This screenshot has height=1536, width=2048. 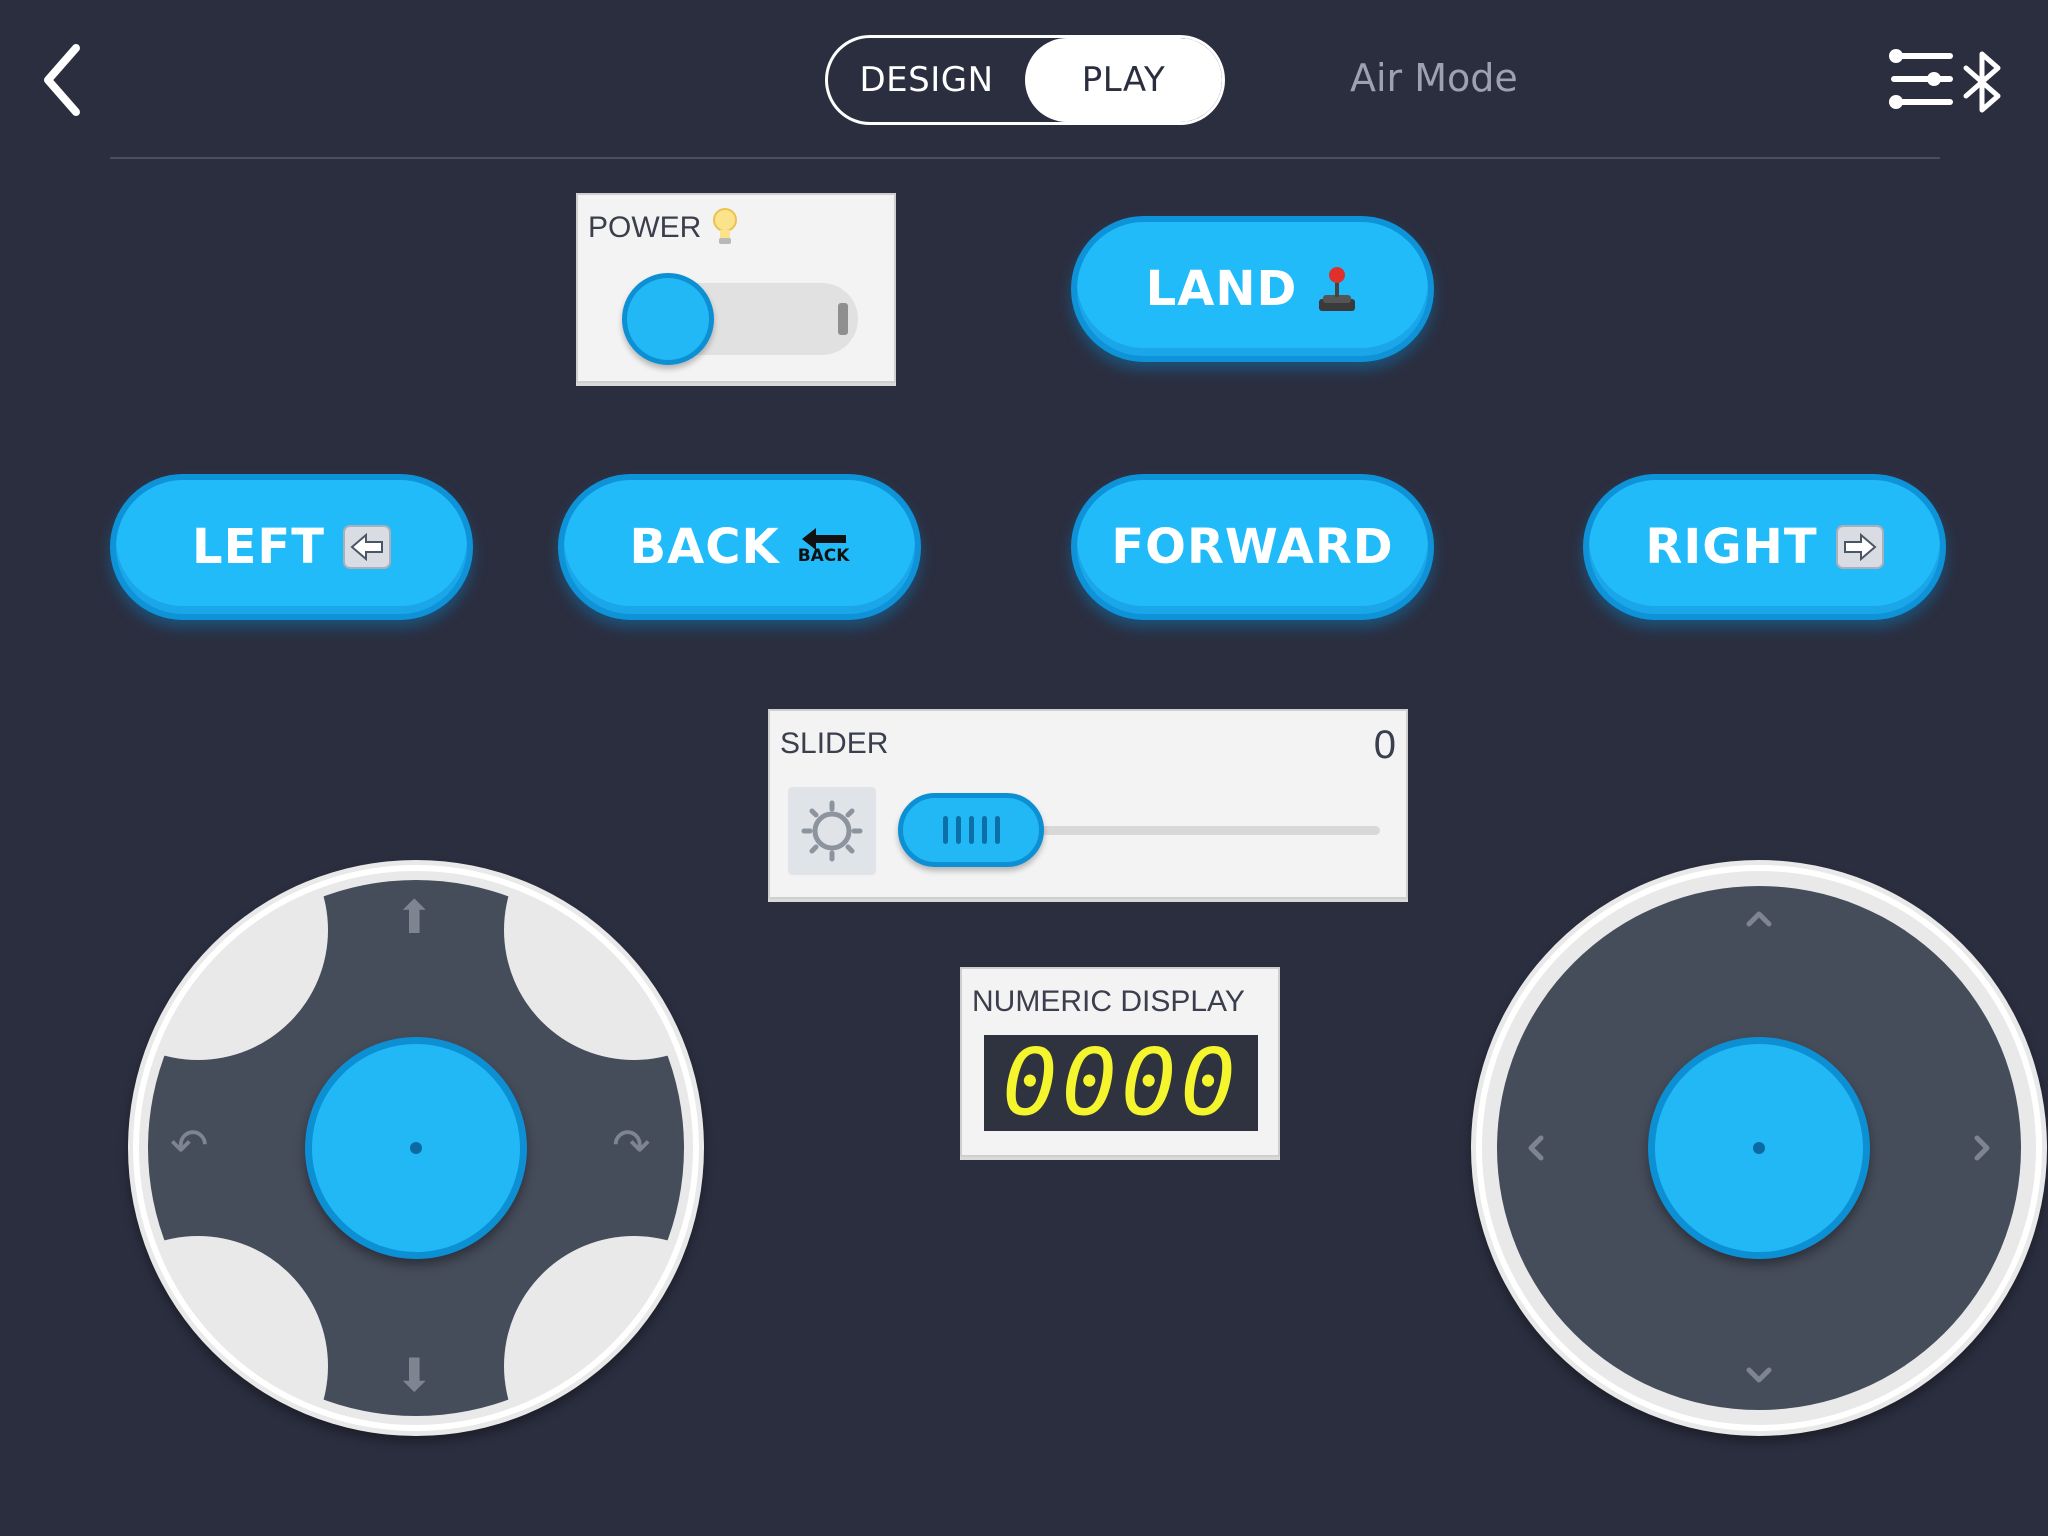 I want to click on slider-label: SLIDER, so click(x=834, y=743).